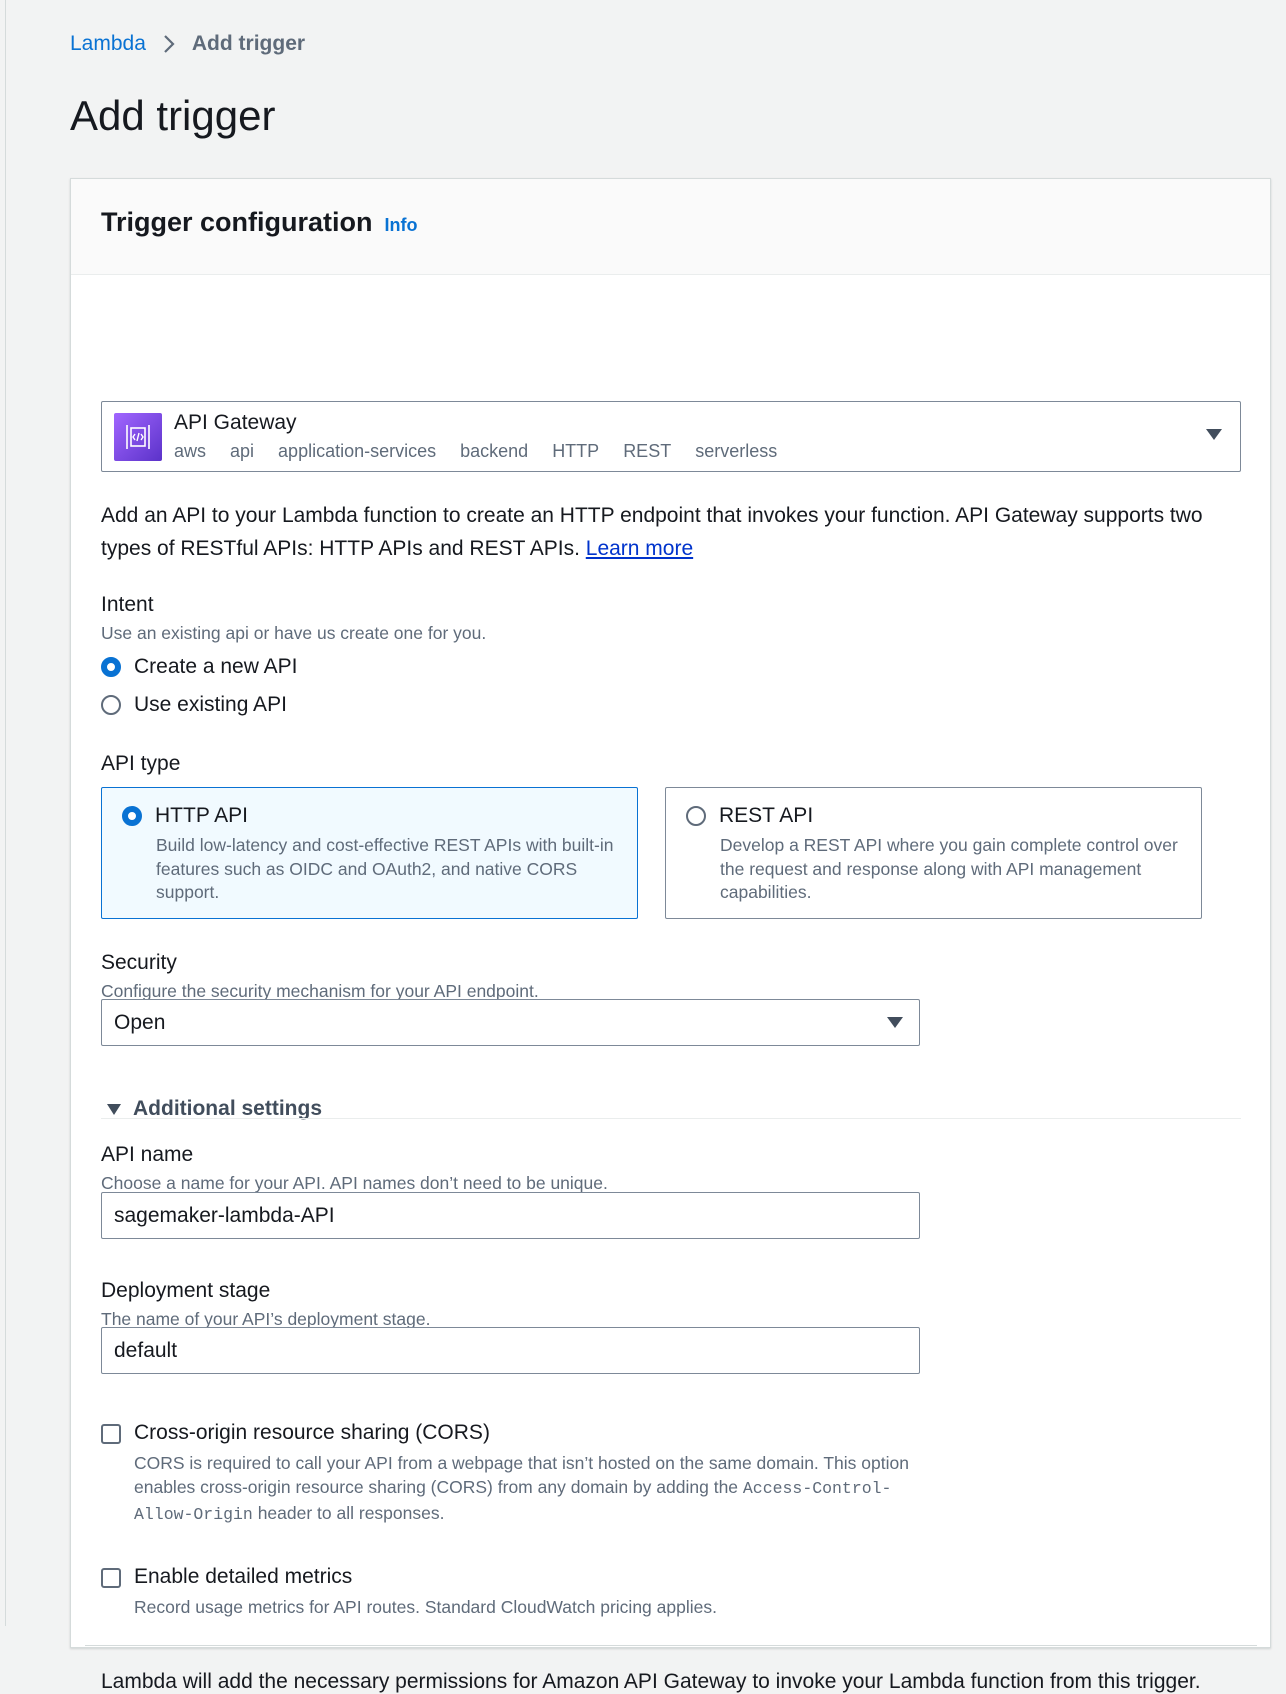 The width and height of the screenshot is (1286, 1694). Describe the element at coordinates (401, 225) in the screenshot. I see `info-link: Info` at that location.